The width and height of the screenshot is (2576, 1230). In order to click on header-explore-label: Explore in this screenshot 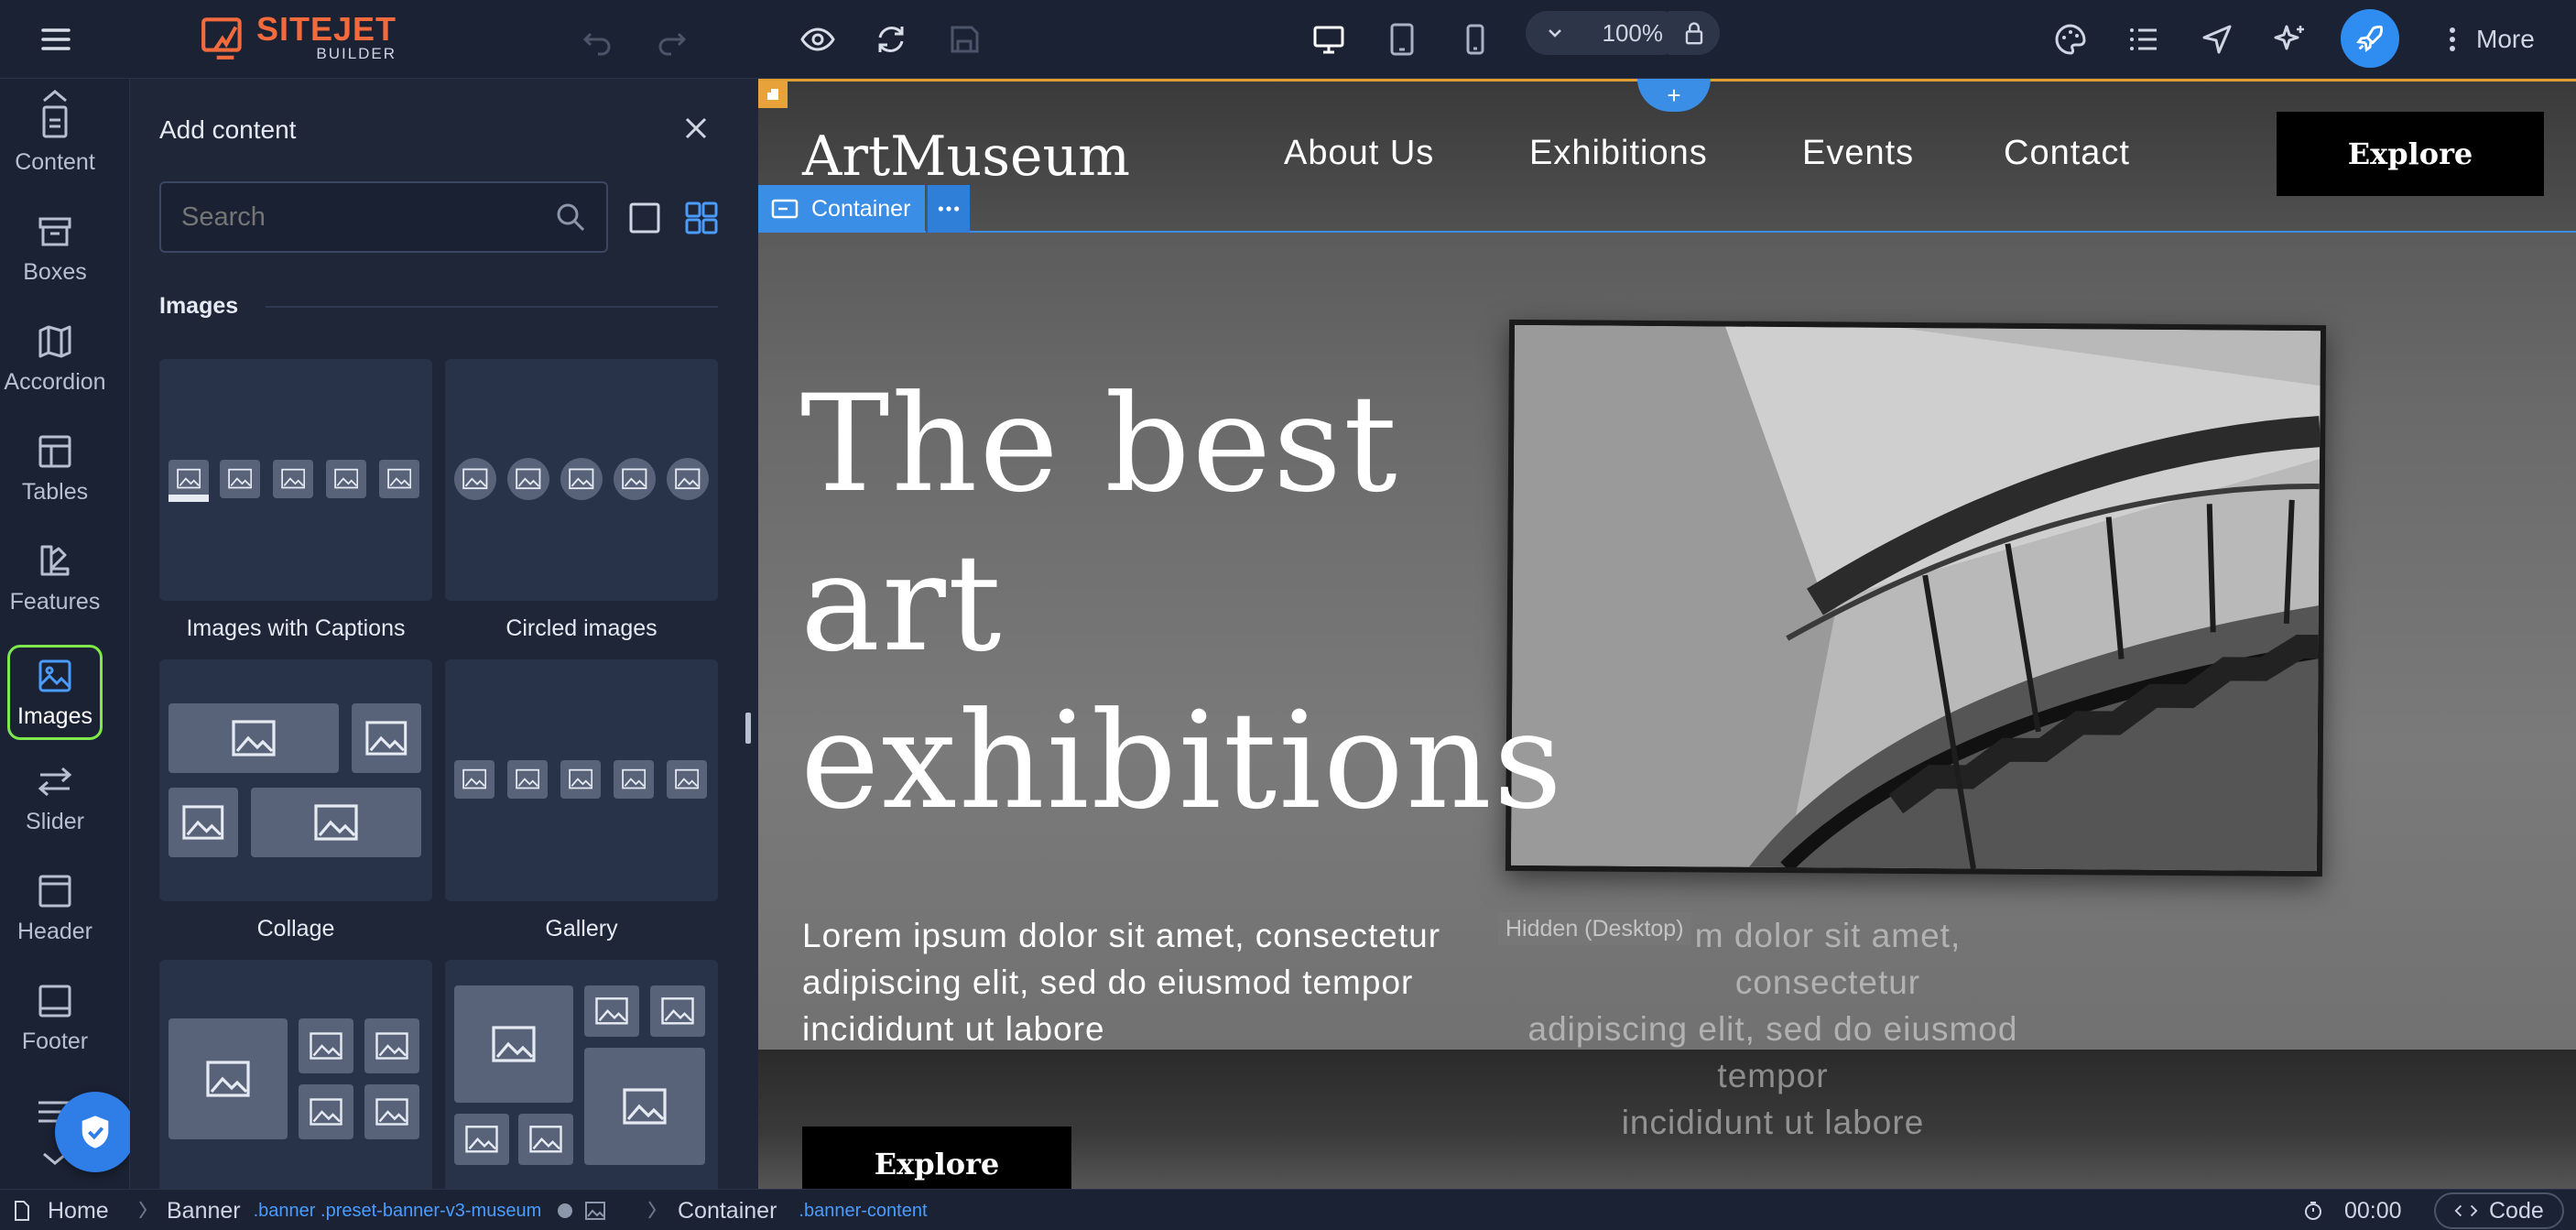, I will do `click(2410, 153)`.